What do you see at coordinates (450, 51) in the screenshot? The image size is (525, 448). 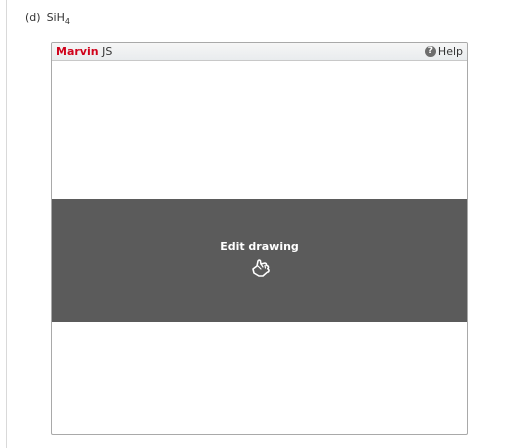 I see `help-label: Help` at bounding box center [450, 51].